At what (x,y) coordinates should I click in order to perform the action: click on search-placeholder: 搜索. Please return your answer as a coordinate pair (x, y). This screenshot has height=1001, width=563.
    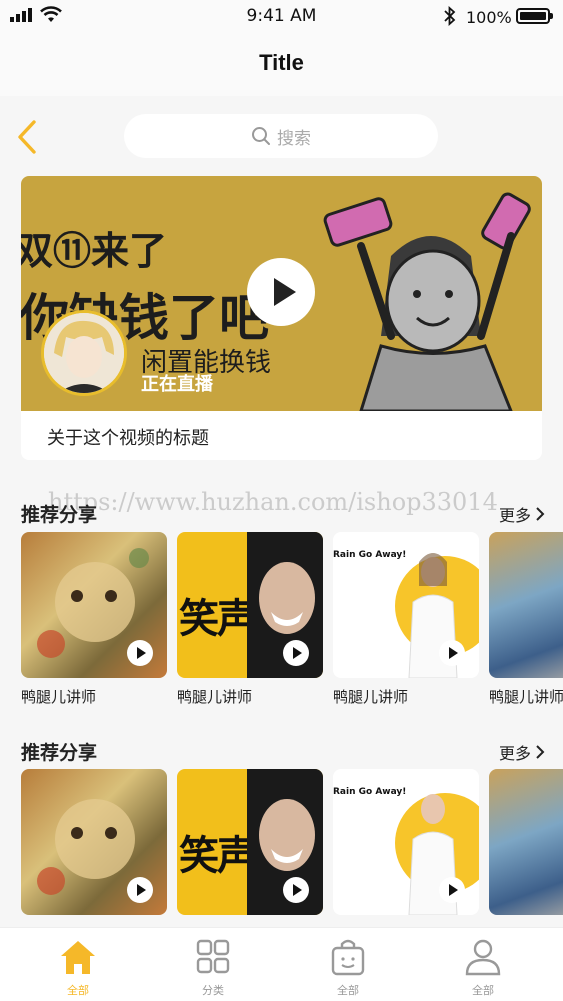
    Looking at the image, I should click on (294, 138).